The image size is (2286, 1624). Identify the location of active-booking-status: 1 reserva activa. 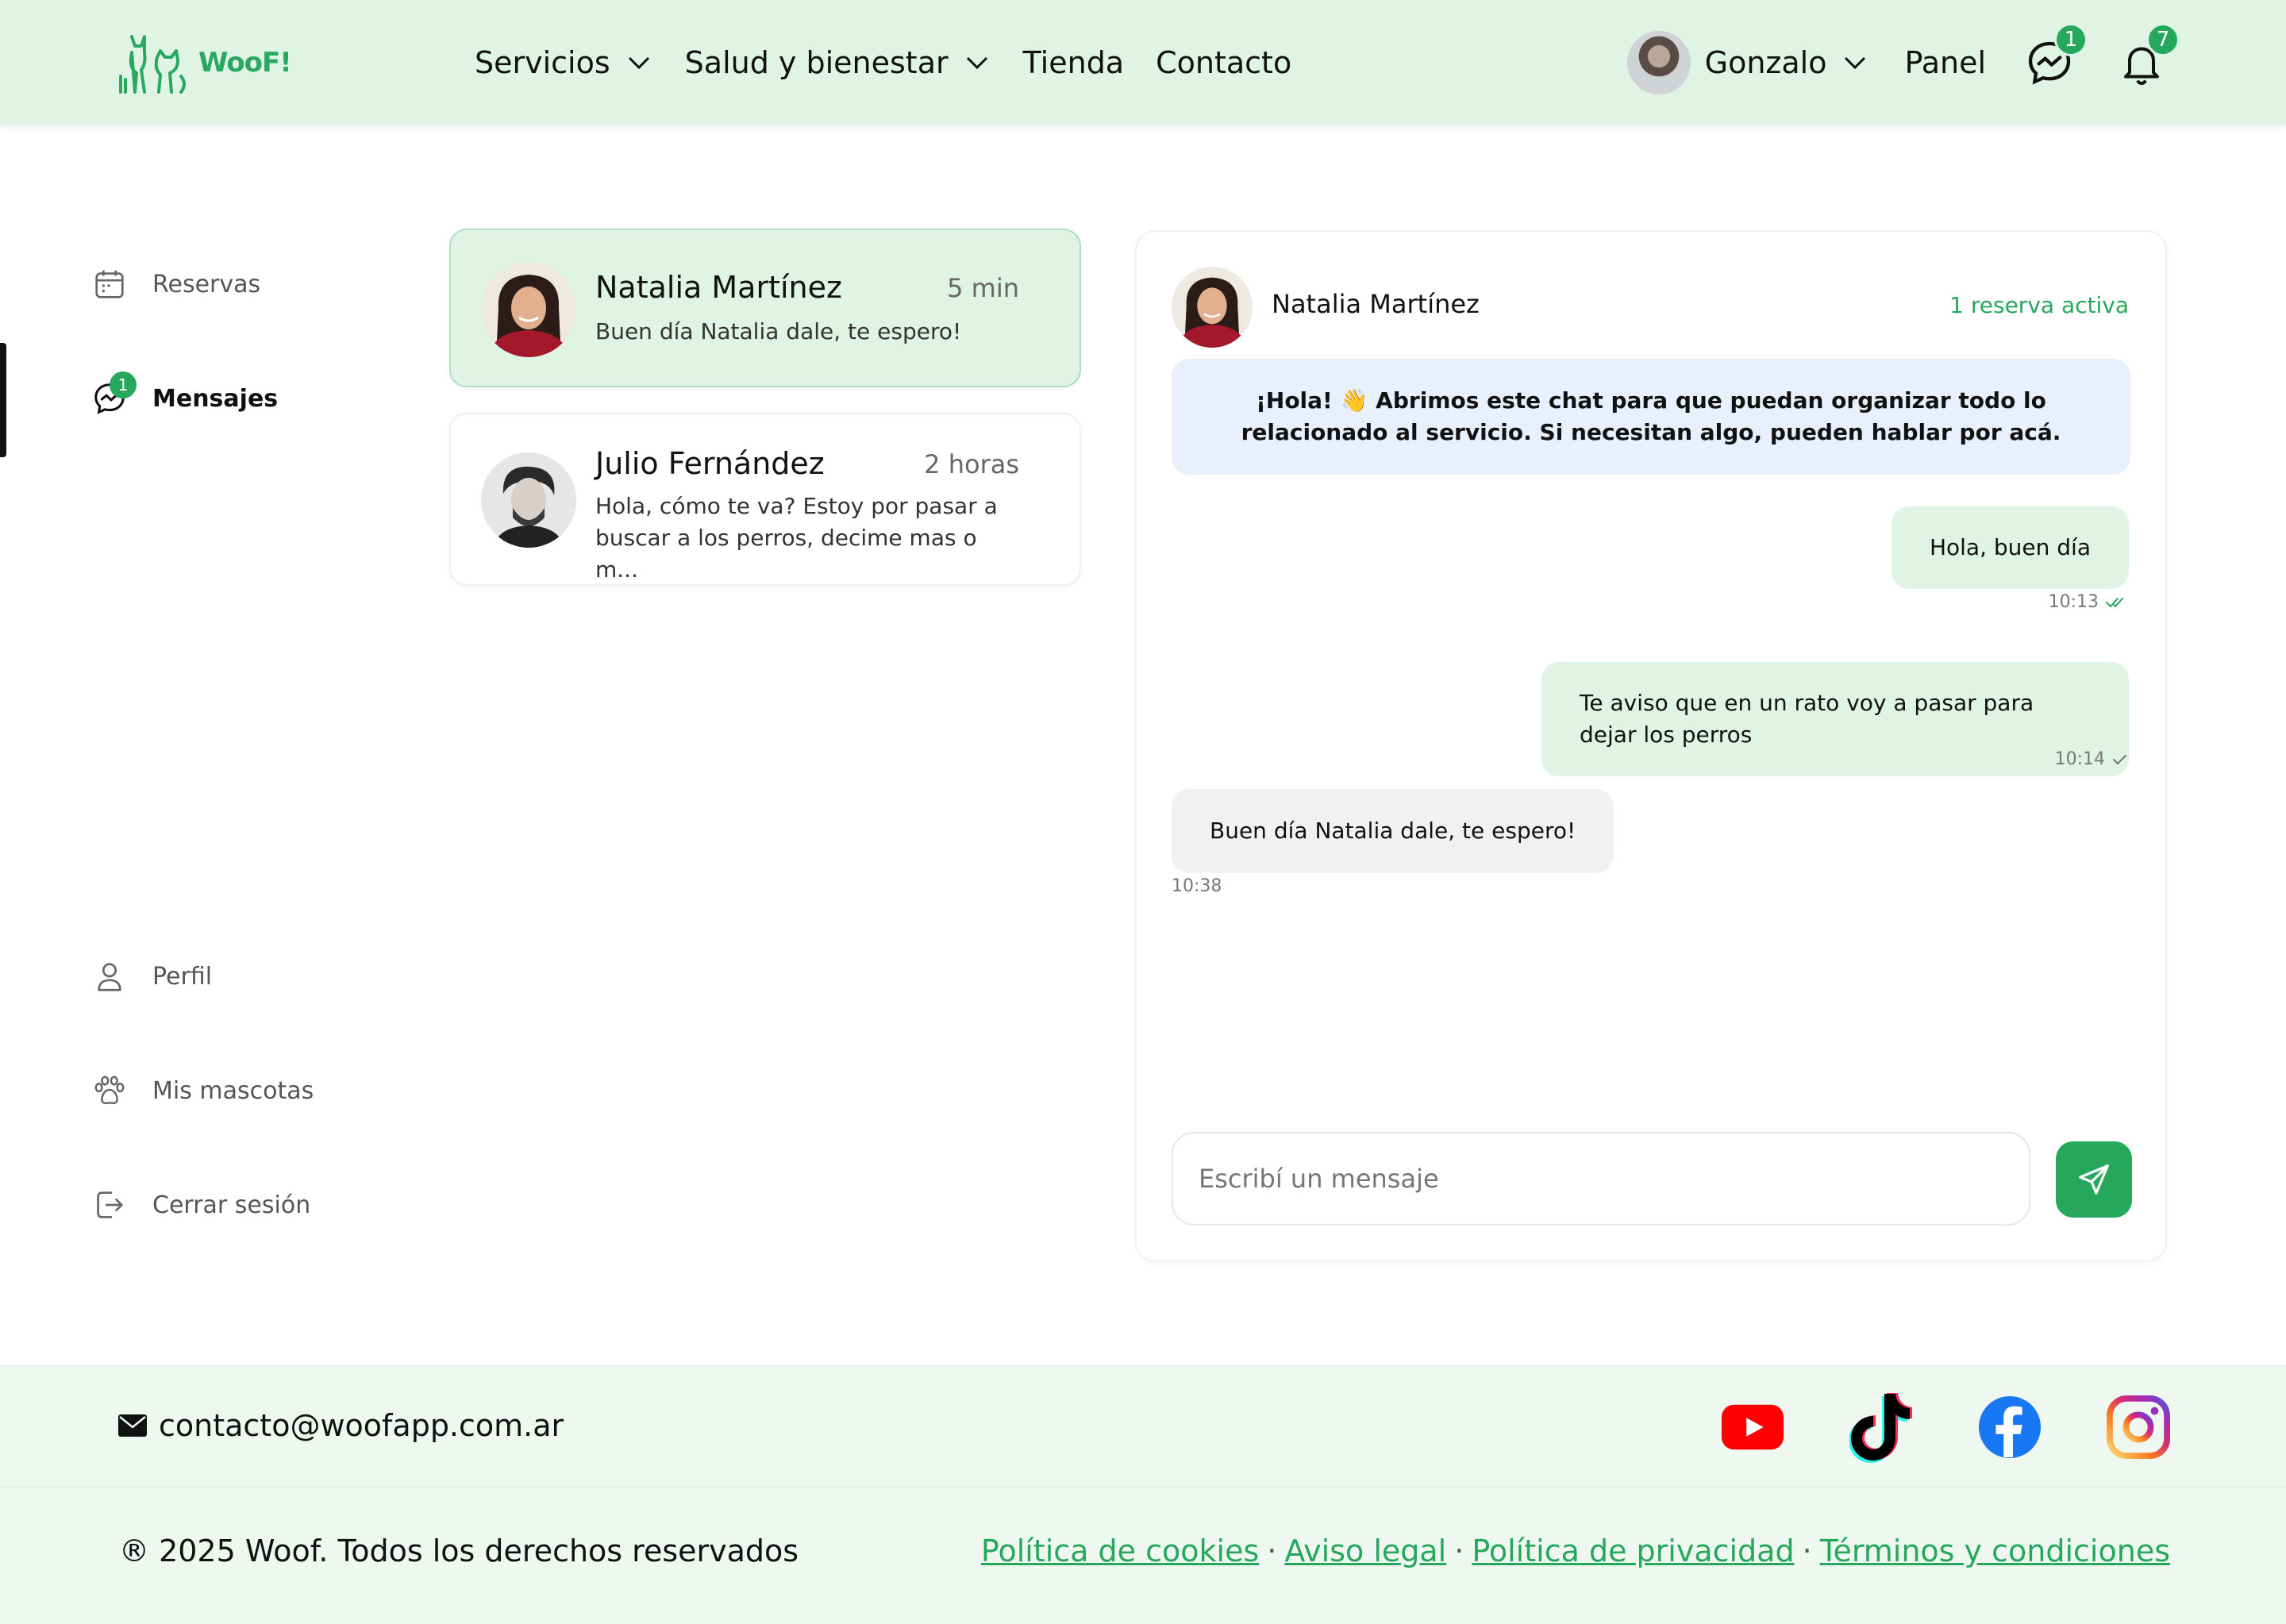
(2039, 305).